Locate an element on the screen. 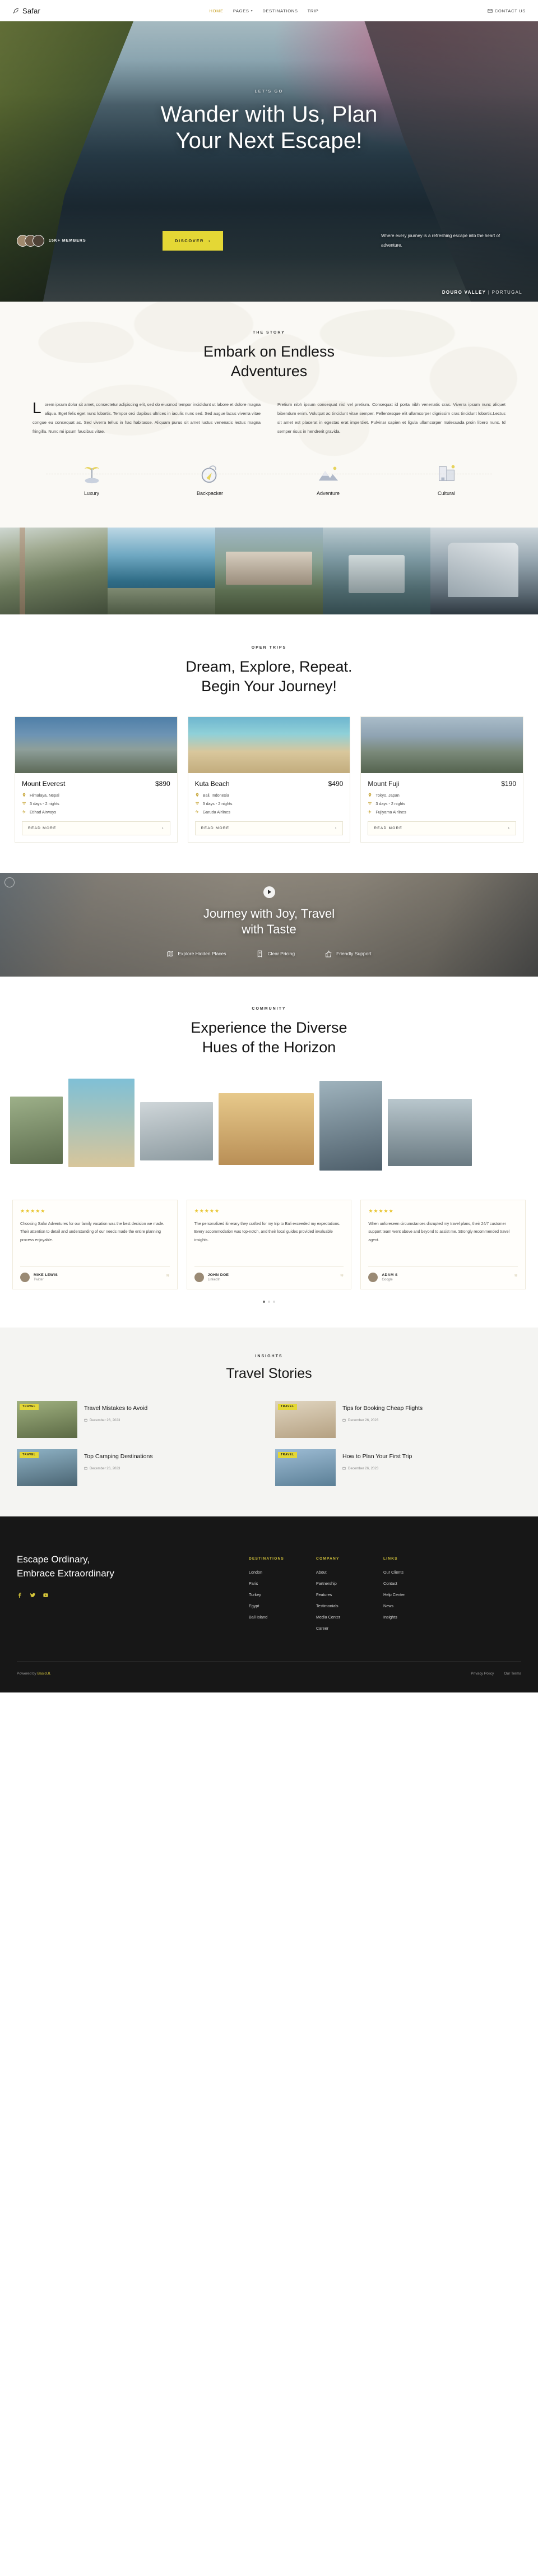 Image resolution: width=538 pixels, height=2576 pixels. brand-logo: Safar is located at coordinates (26, 11).